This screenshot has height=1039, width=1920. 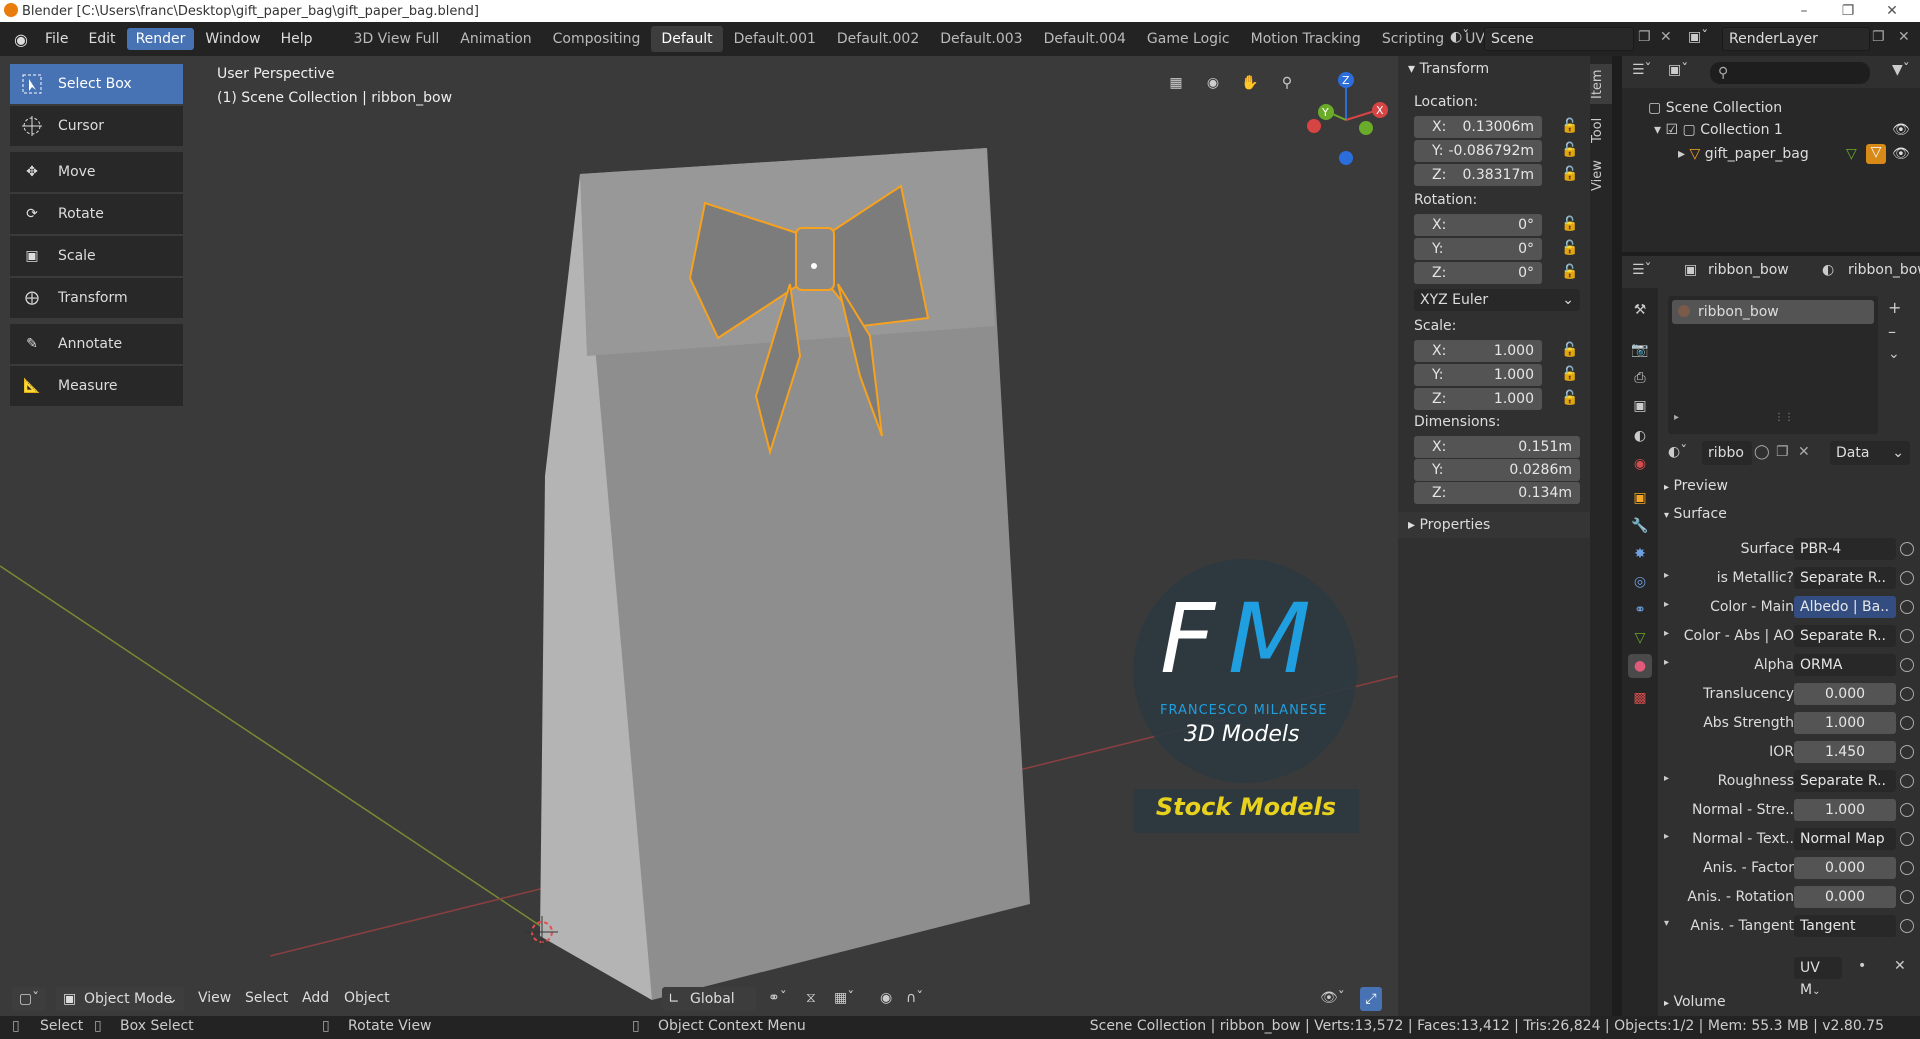 What do you see at coordinates (397, 39) in the screenshot?
I see `tab-3d-view-full: 3D View Full` at bounding box center [397, 39].